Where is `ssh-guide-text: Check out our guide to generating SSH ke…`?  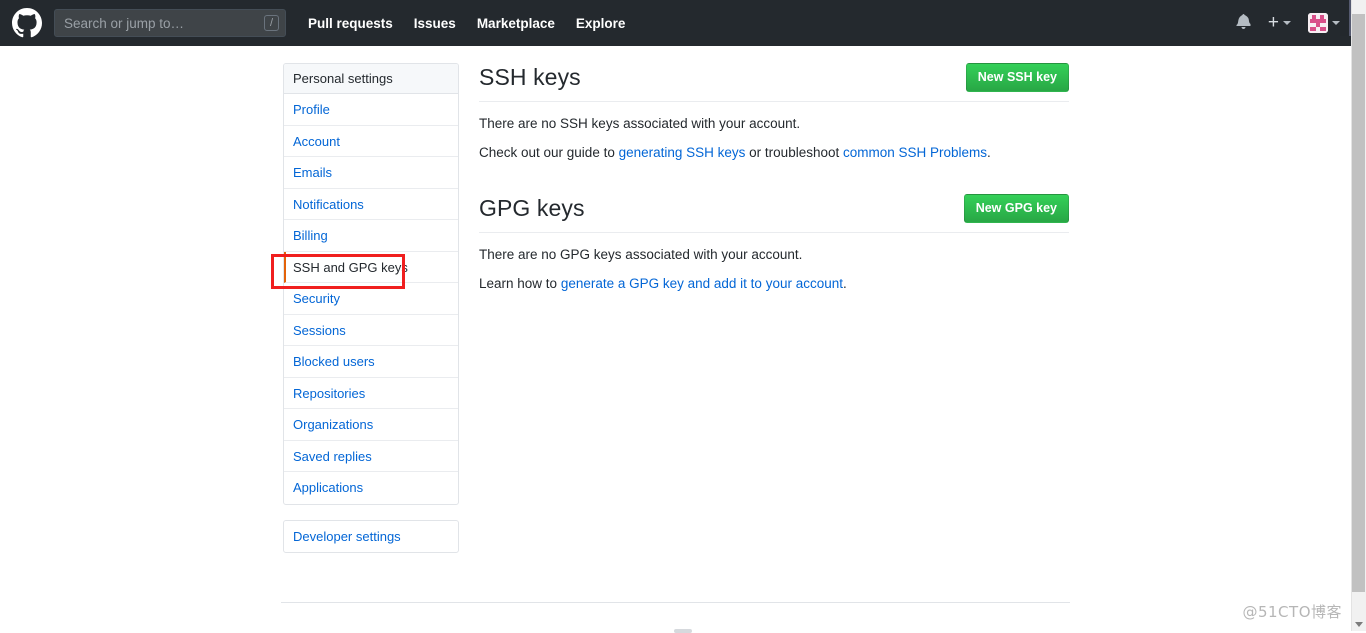 ssh-guide-text: Check out our guide to generating SSH ke… is located at coordinates (774, 153).